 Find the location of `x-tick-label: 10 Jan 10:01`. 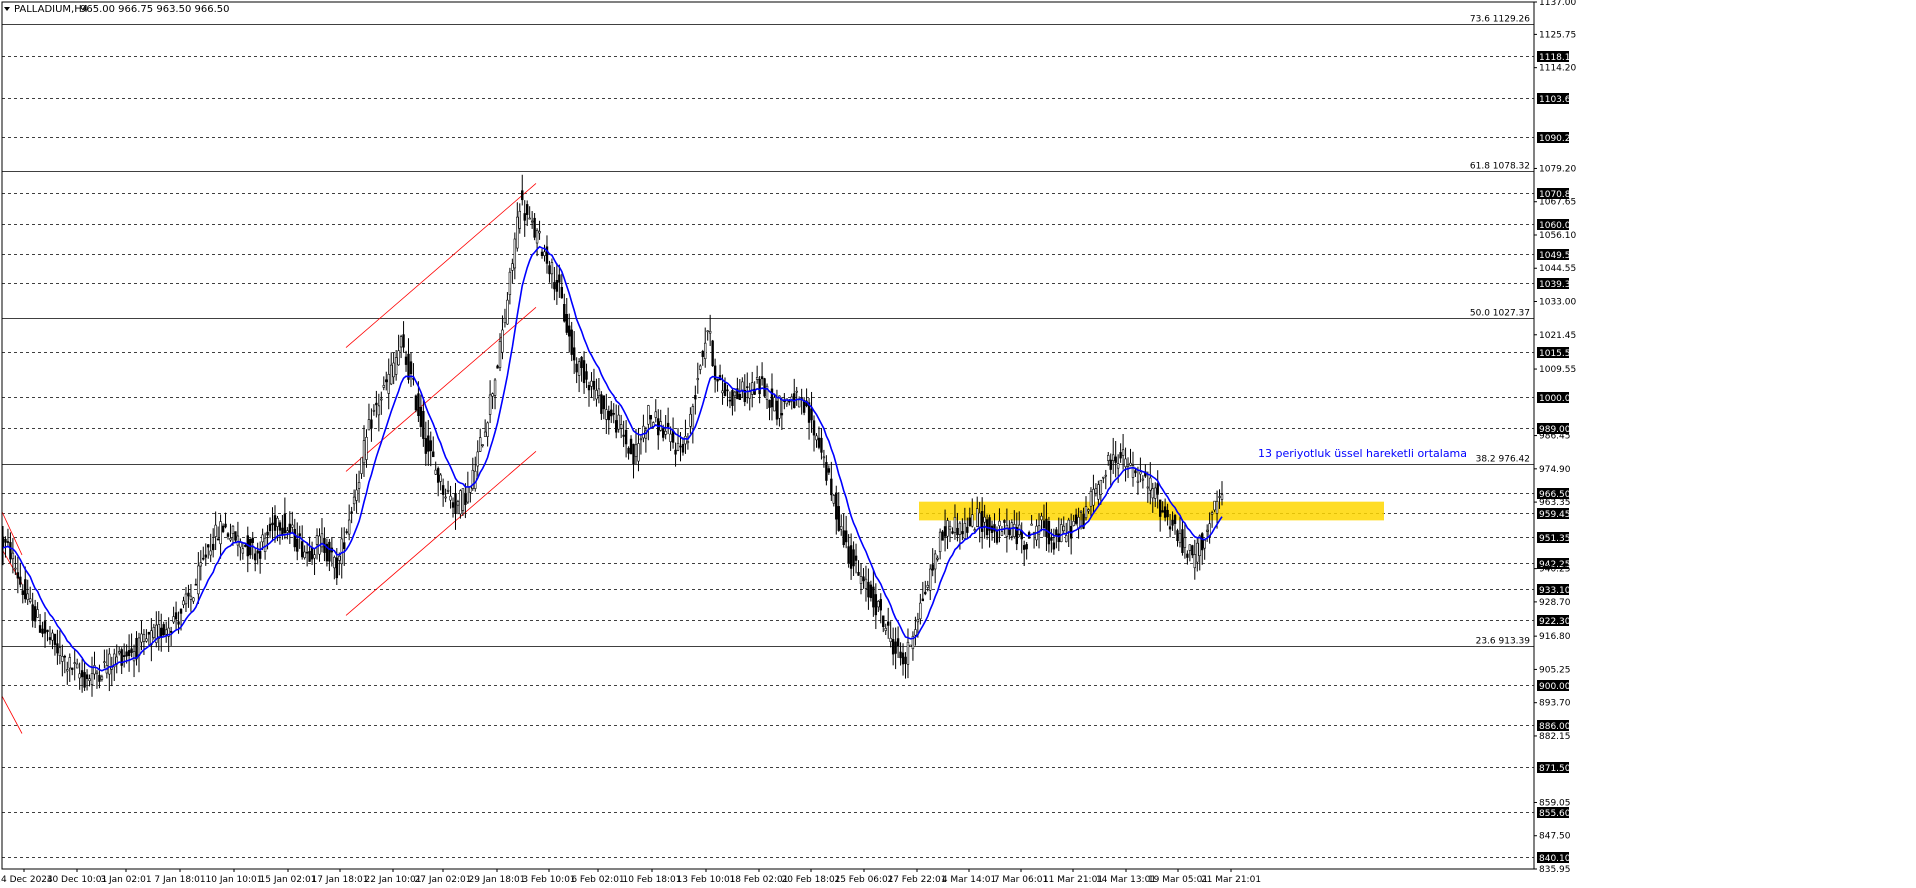

x-tick-label: 10 Jan 10:01 is located at coordinates (234, 880).